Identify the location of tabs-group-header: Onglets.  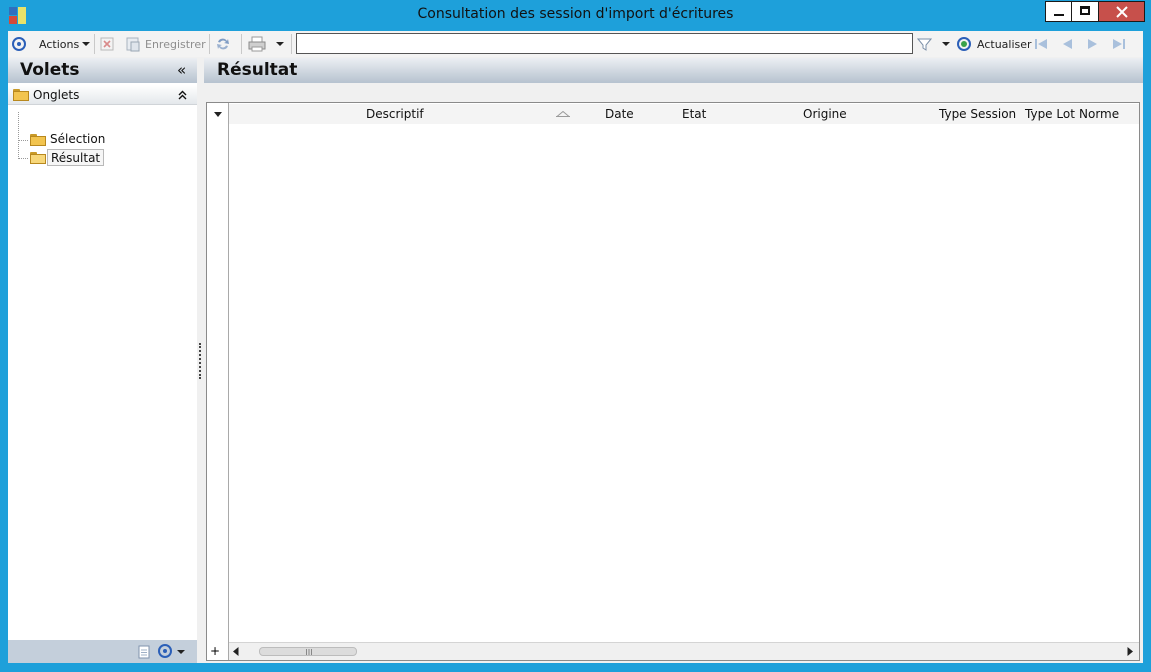
(102, 95).